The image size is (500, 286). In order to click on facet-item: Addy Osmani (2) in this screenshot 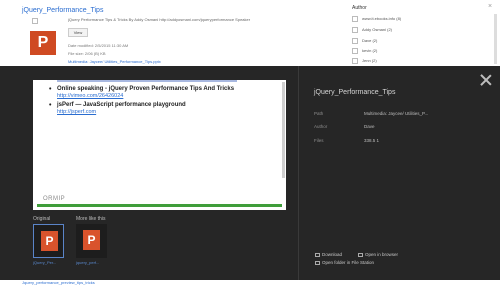, I will do `click(372, 30)`.